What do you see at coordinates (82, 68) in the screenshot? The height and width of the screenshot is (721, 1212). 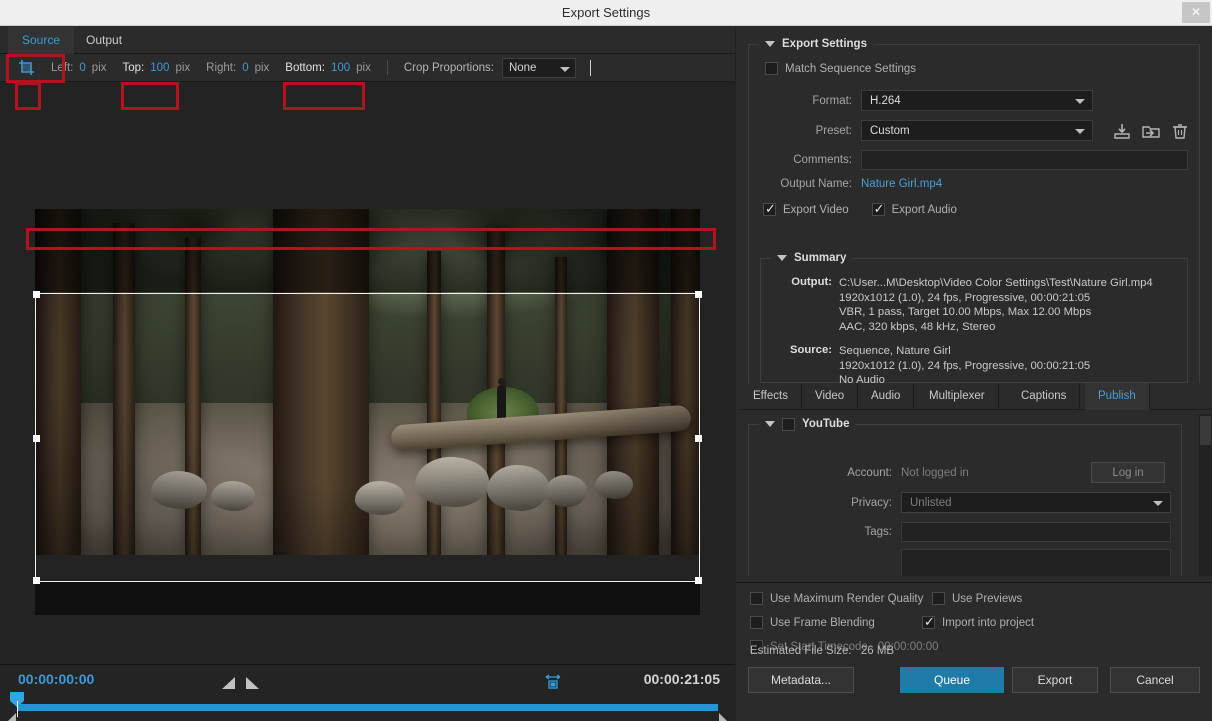 I see `crop-left-value: 0` at bounding box center [82, 68].